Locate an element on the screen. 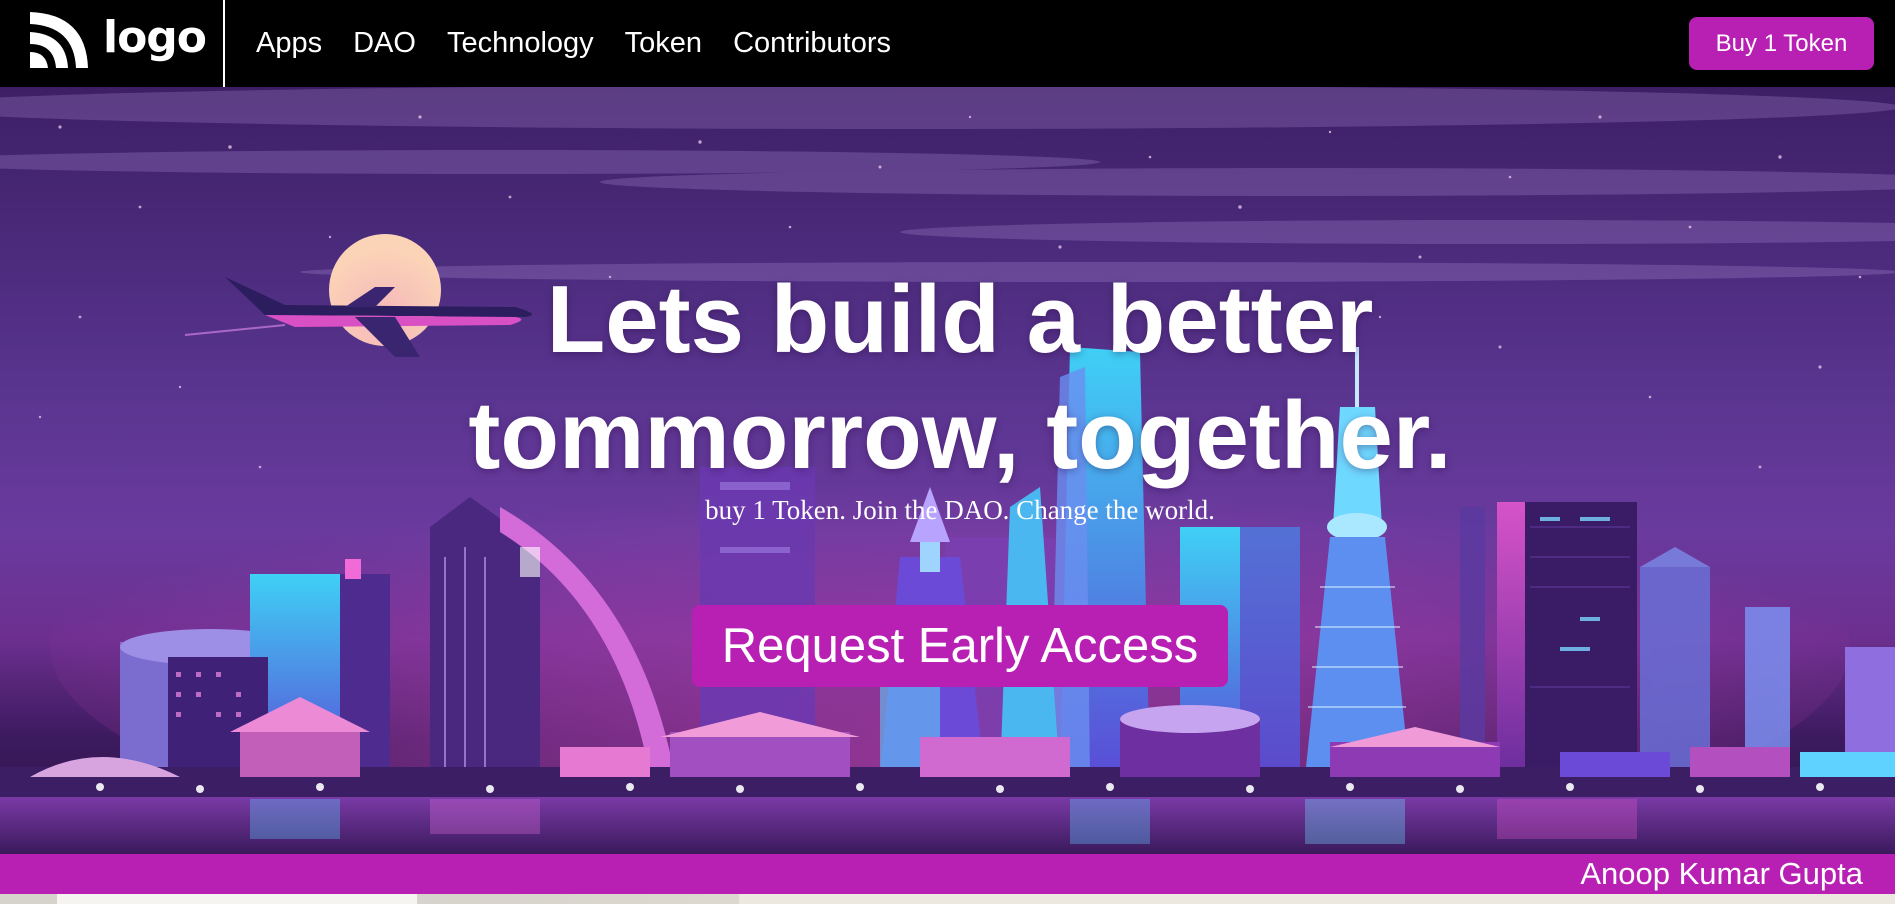 The width and height of the screenshot is (1895, 904). footer-author: Anoop Kumar Gupta is located at coordinates (1721, 873).